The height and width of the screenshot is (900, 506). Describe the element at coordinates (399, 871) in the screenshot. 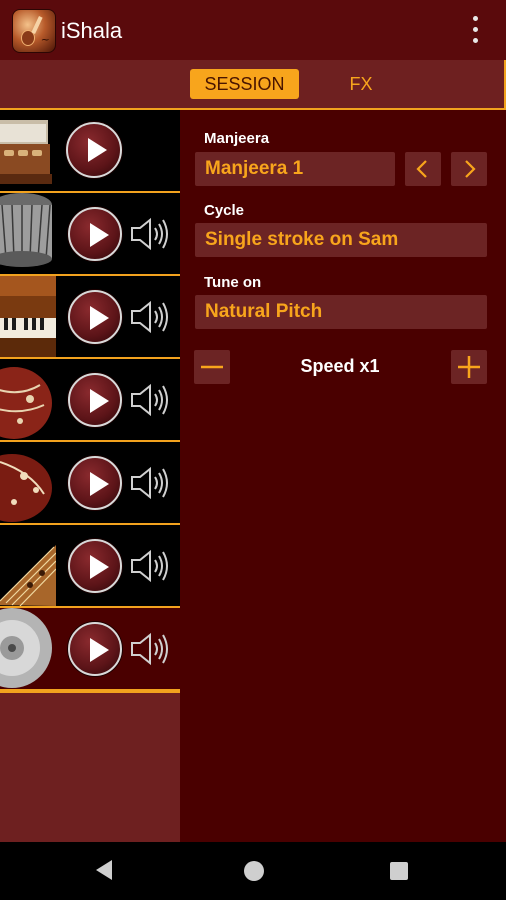

I see `recent-apps-icon` at that location.